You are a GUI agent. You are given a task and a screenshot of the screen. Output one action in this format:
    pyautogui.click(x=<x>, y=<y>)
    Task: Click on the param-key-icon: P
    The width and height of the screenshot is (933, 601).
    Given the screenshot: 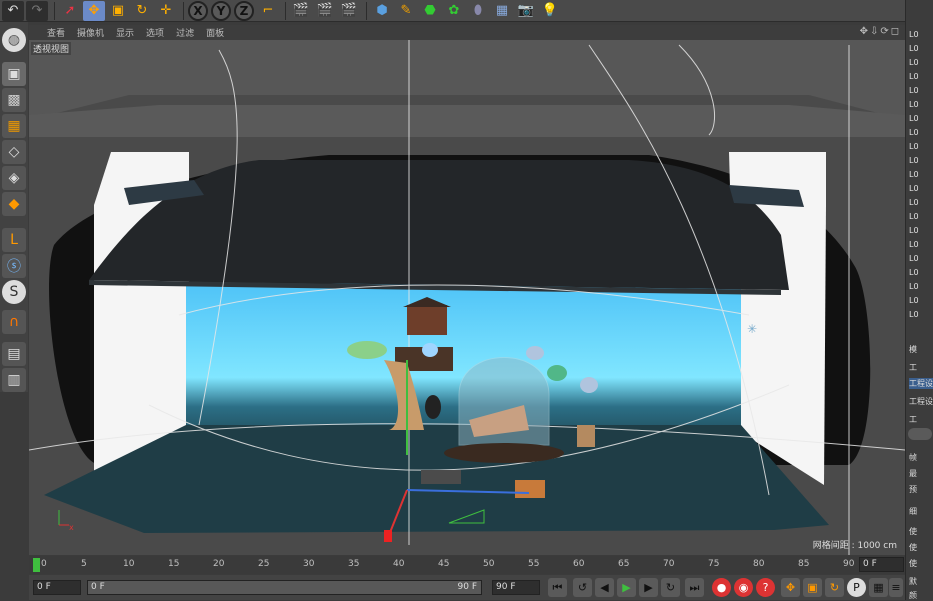 What is the action you would take?
    pyautogui.click(x=856, y=587)
    